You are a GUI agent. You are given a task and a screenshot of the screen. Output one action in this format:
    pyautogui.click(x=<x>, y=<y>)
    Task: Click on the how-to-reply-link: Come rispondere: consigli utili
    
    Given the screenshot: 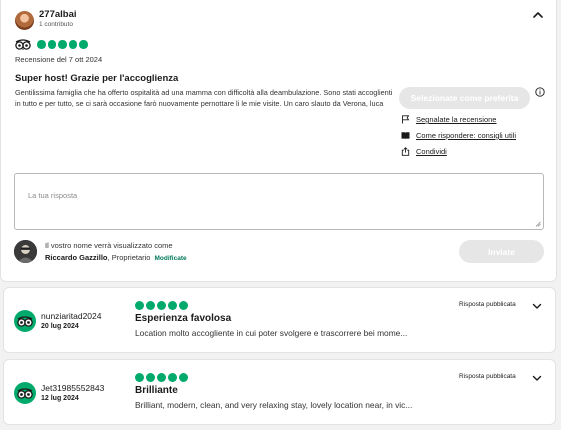 What is the action you would take?
    pyautogui.click(x=458, y=135)
    